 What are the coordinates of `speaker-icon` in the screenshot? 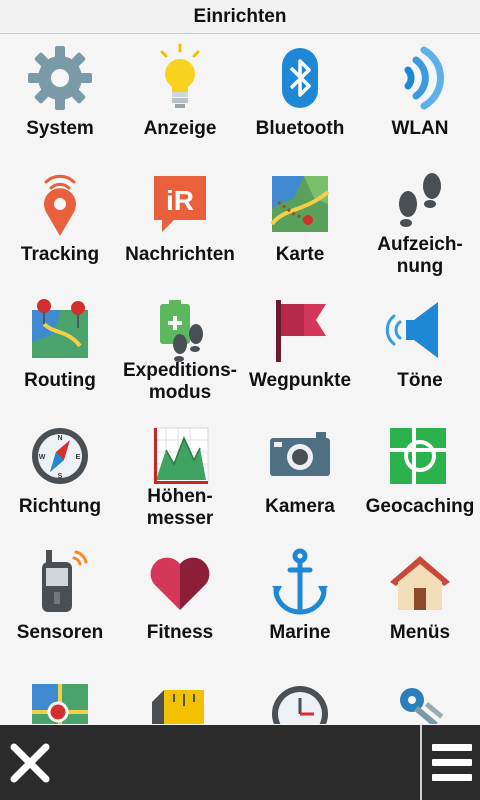 It's located at (420, 330).